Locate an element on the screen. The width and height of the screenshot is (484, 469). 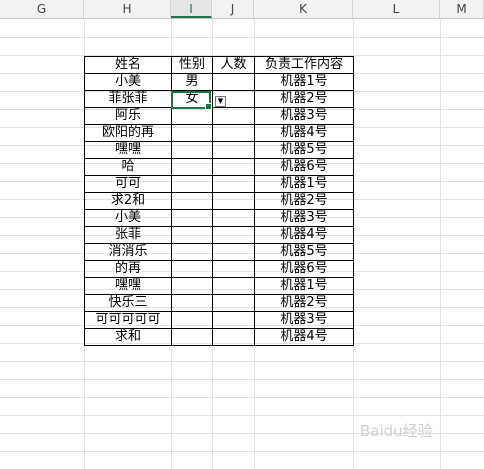
grid-column-line is located at coordinates (440, 244).